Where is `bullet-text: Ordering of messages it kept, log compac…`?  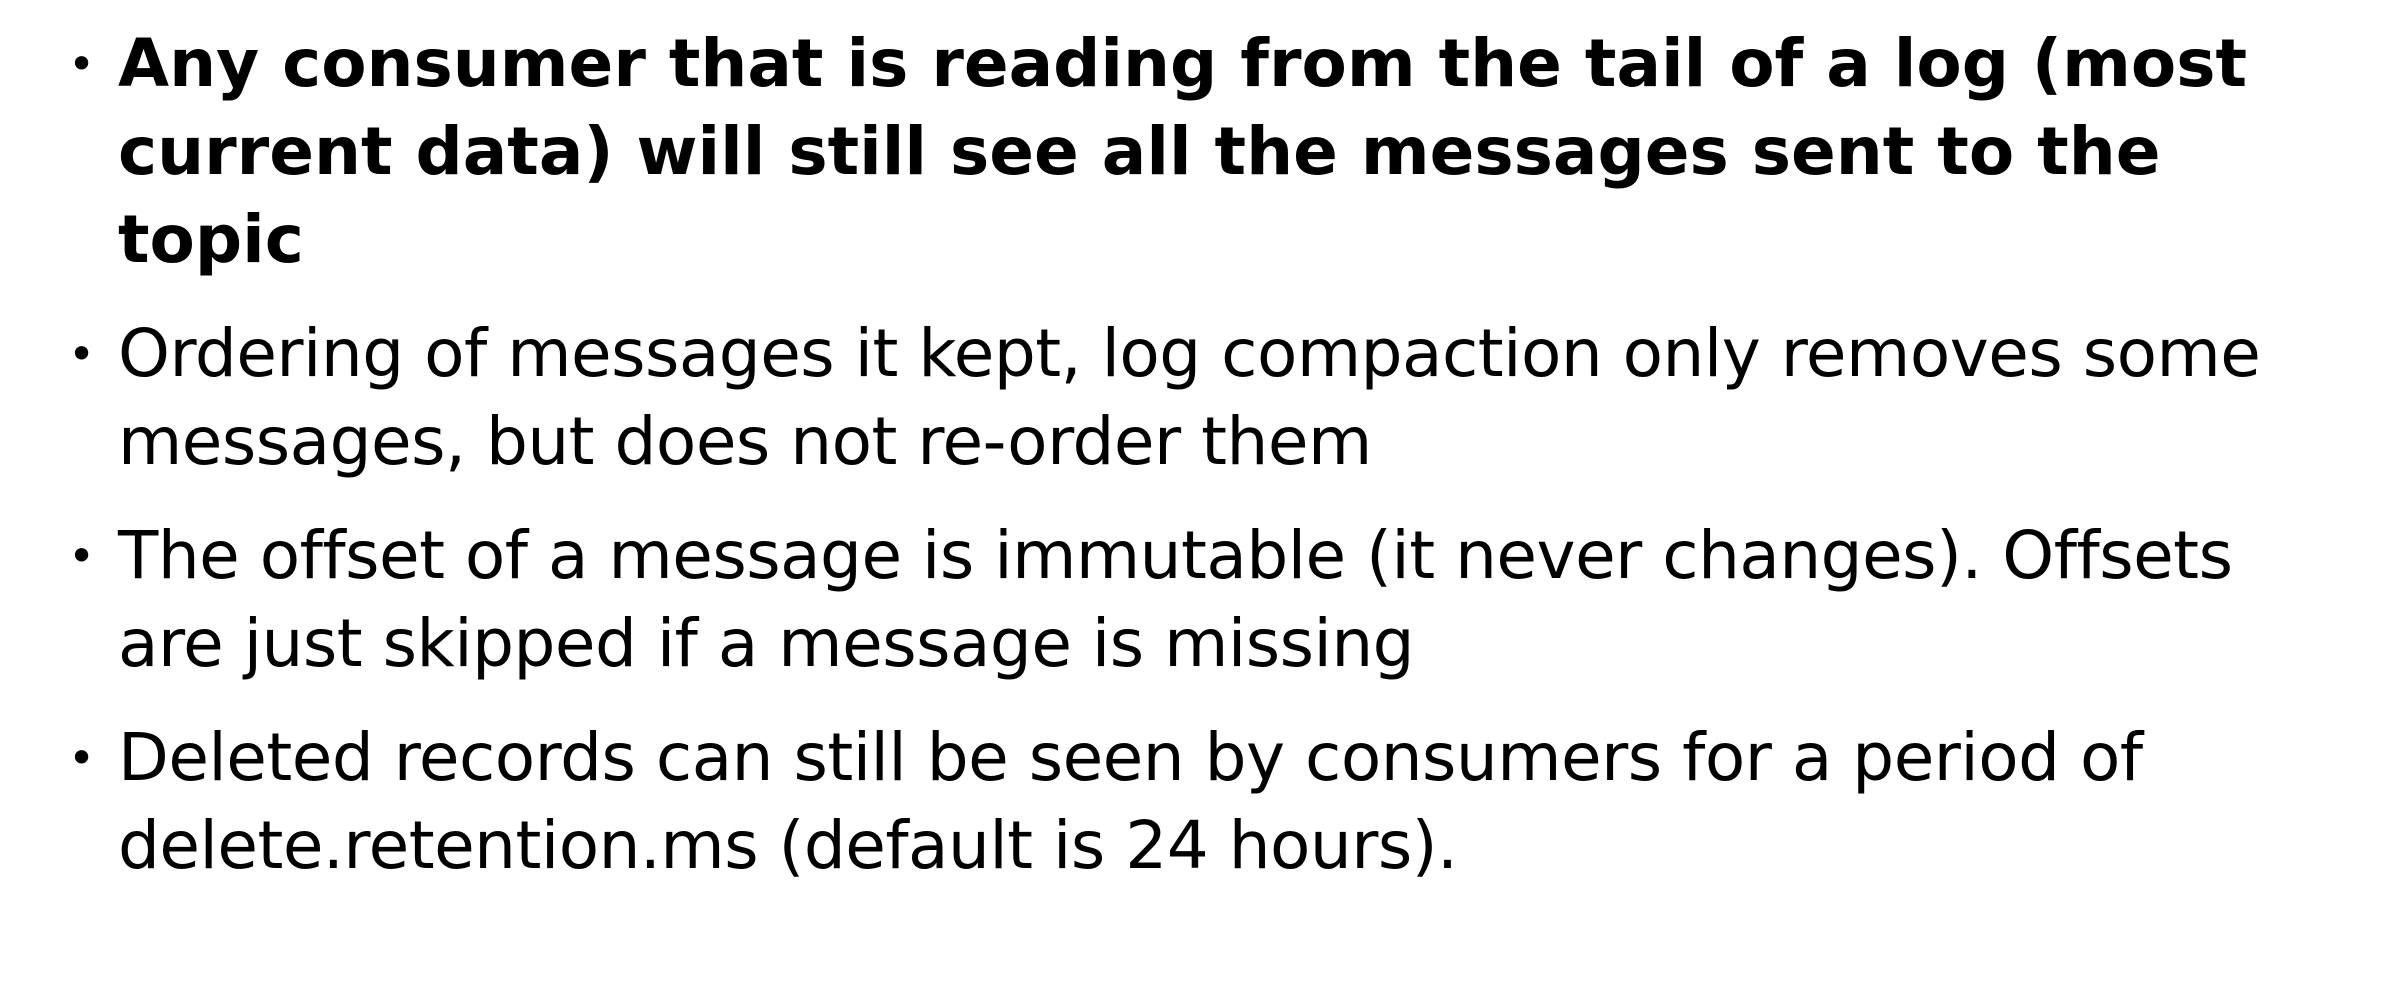 bullet-text: Ordering of messages it kept, log compac… is located at coordinates (1189, 397).